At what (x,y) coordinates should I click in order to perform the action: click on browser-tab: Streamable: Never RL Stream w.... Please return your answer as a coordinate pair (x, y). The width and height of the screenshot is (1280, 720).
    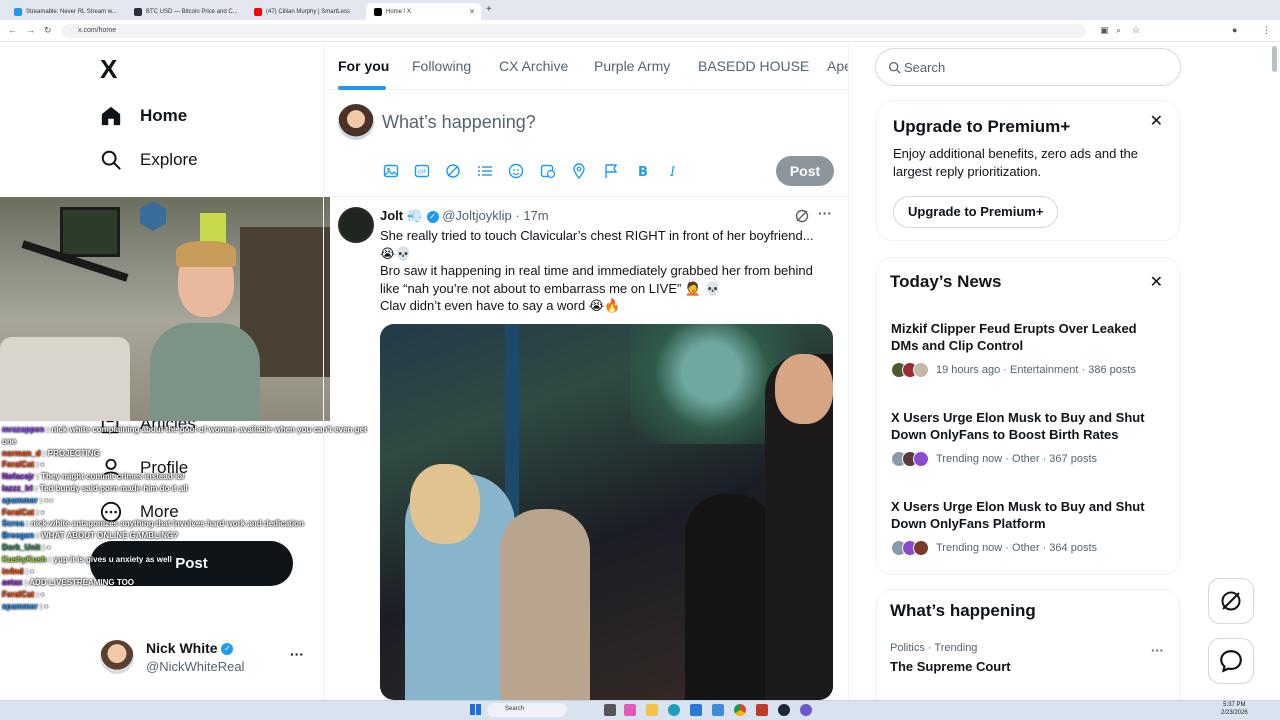
    Looking at the image, I should click on (65, 11).